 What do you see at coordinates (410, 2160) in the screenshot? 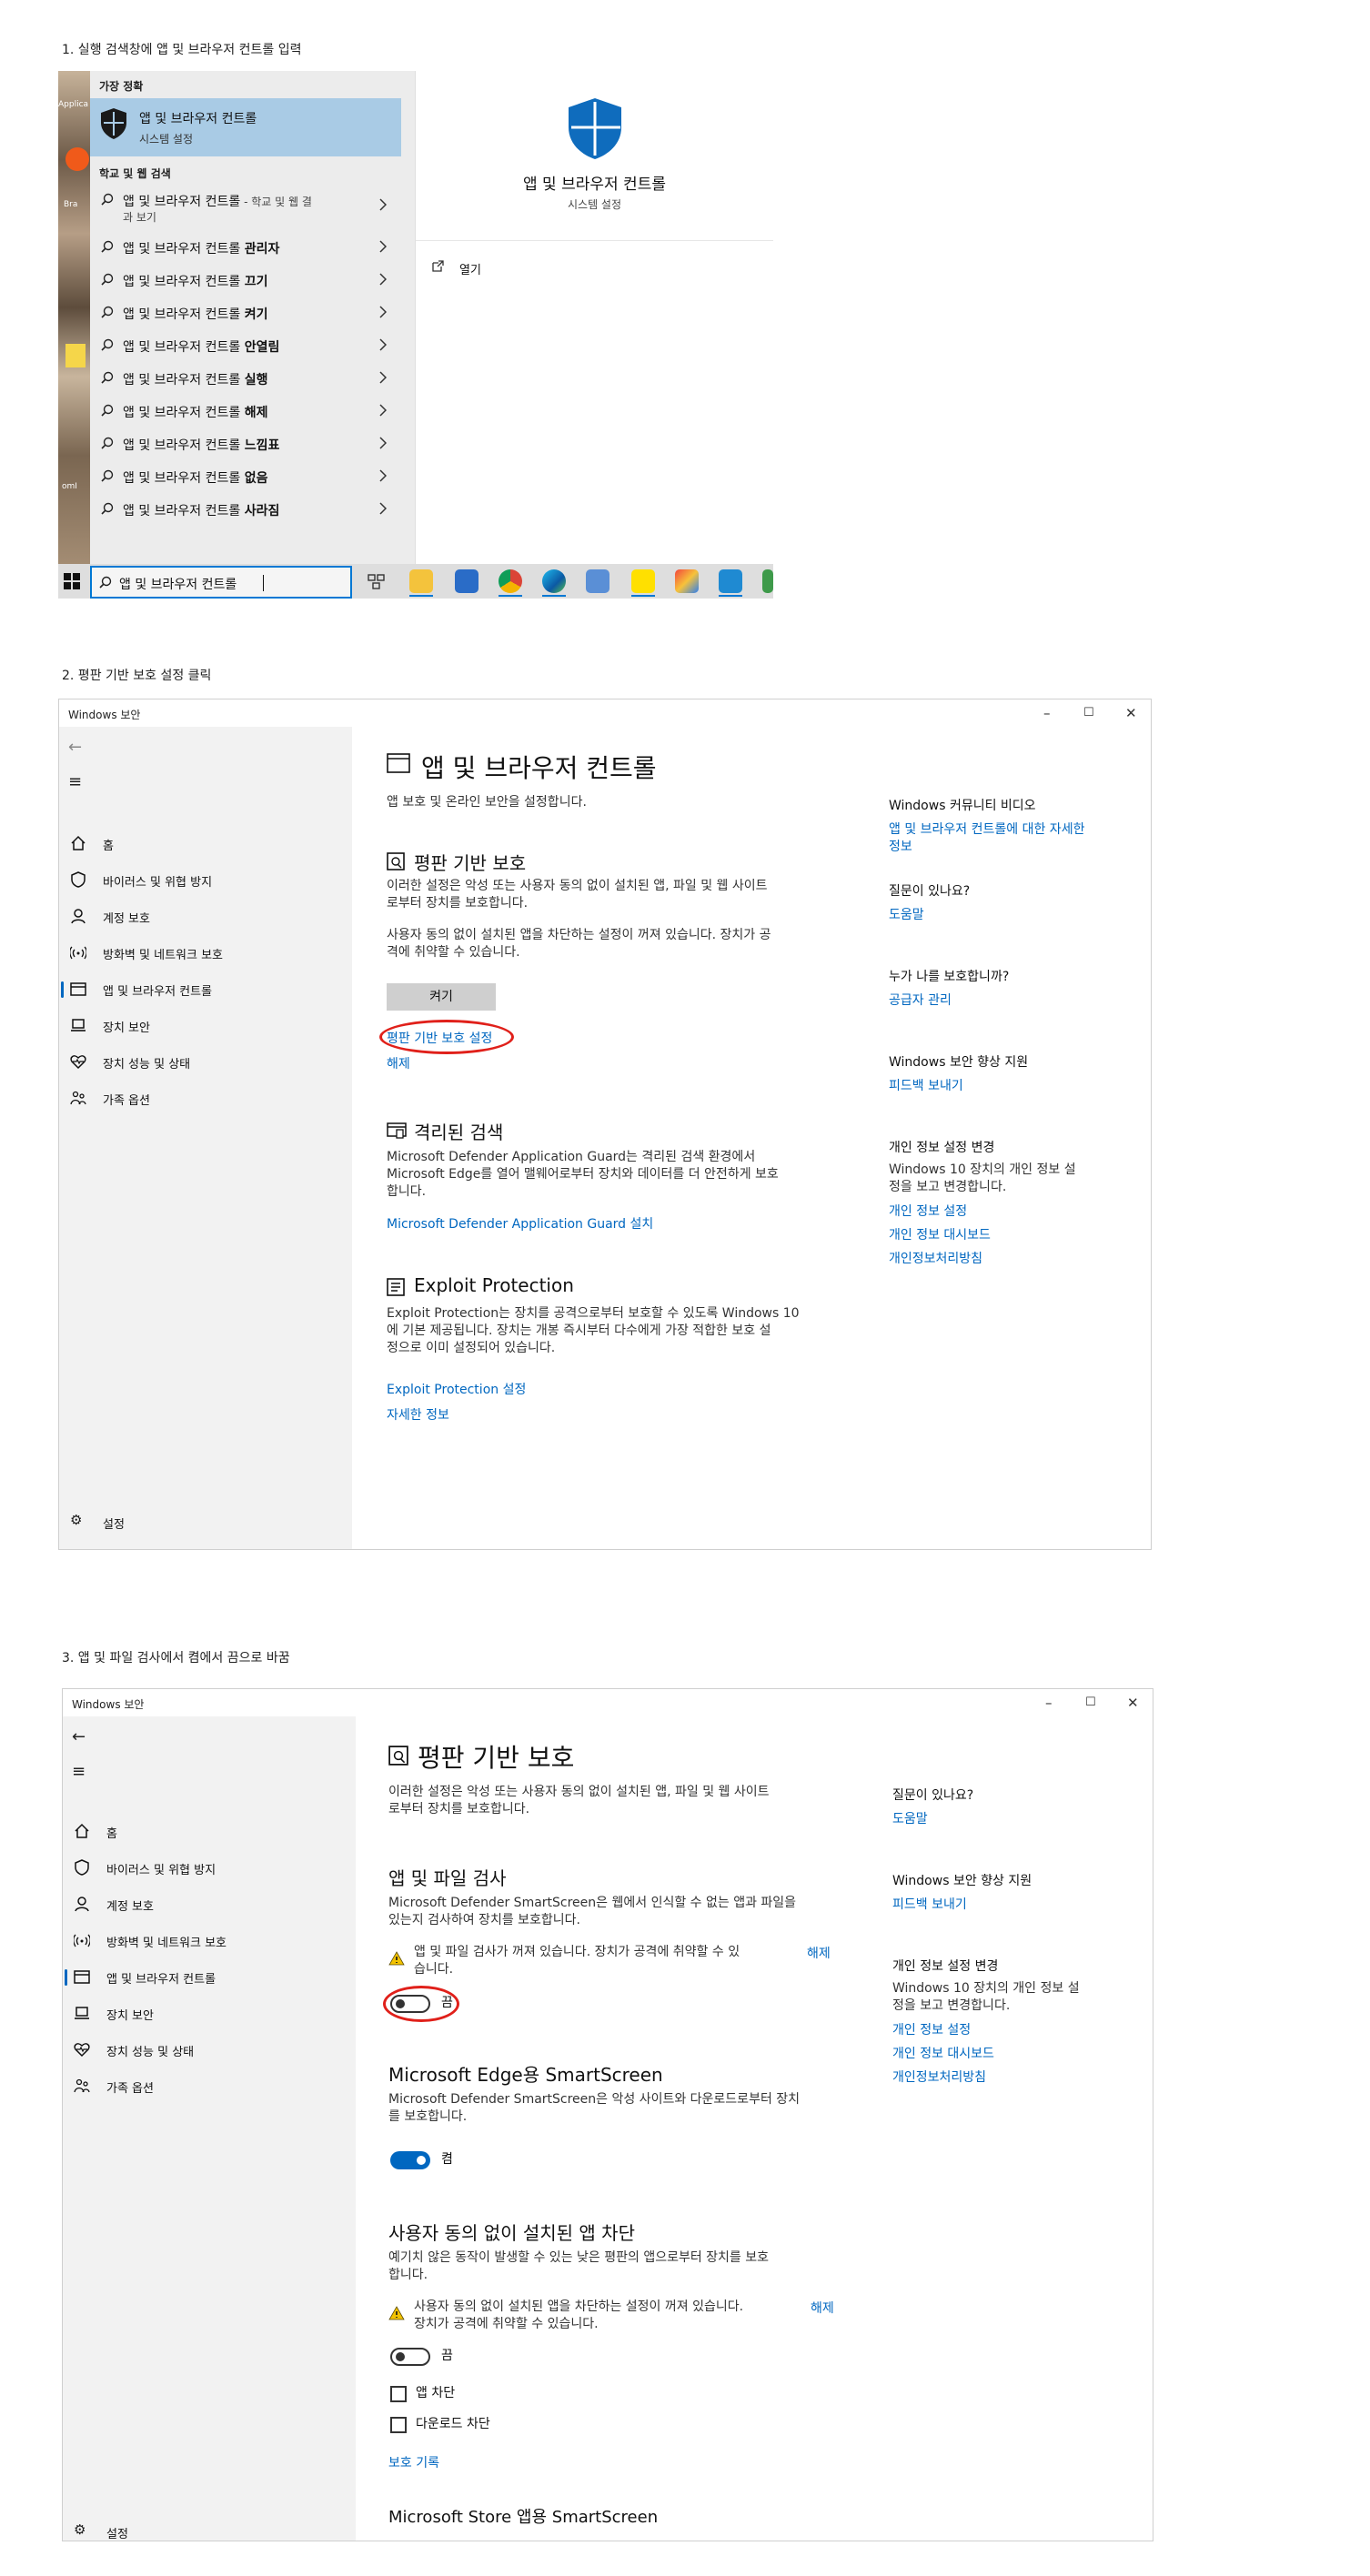
I see `edge-smartscreen-toggle` at bounding box center [410, 2160].